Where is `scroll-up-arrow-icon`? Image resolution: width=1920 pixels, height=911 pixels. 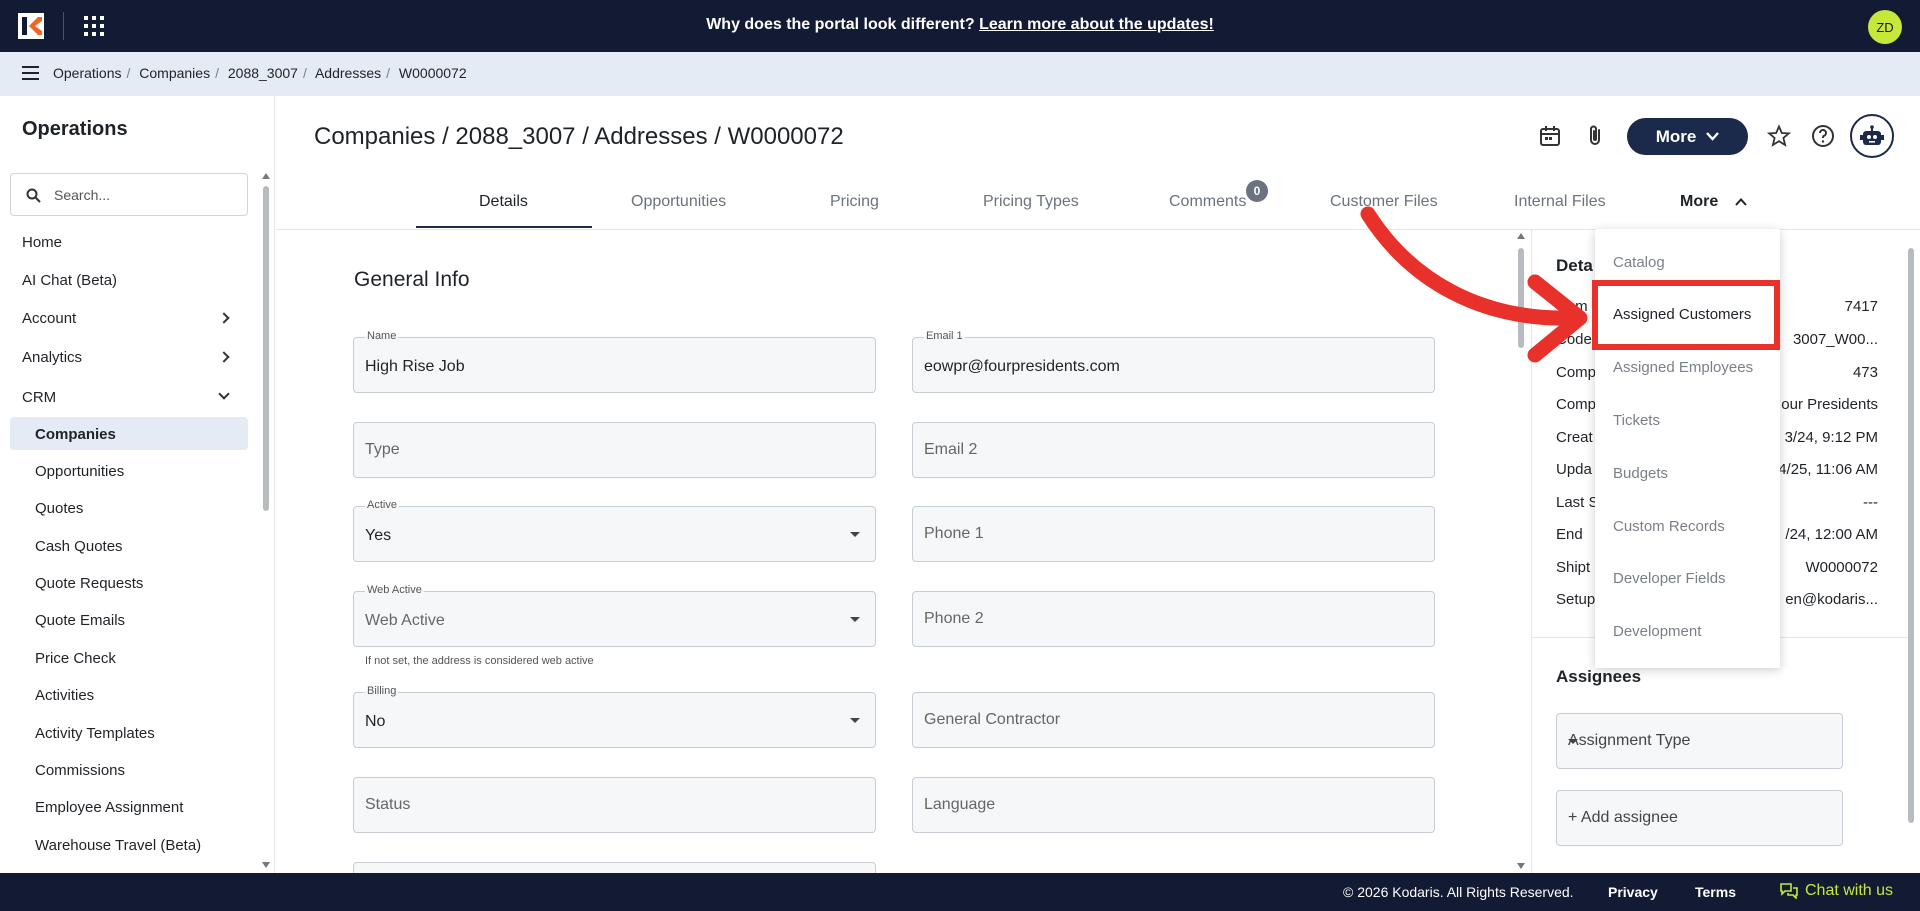 scroll-up-arrow-icon is located at coordinates (266, 176).